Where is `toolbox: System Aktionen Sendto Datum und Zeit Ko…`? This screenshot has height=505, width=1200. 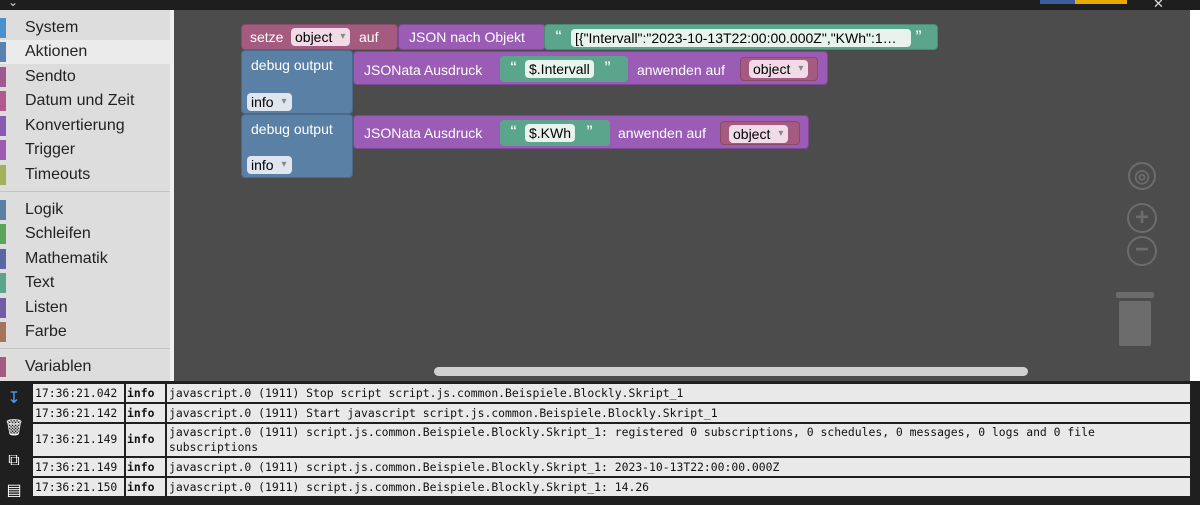
toolbox: System Aktionen Sendto Datum und Zeit Ko… is located at coordinates (87, 195).